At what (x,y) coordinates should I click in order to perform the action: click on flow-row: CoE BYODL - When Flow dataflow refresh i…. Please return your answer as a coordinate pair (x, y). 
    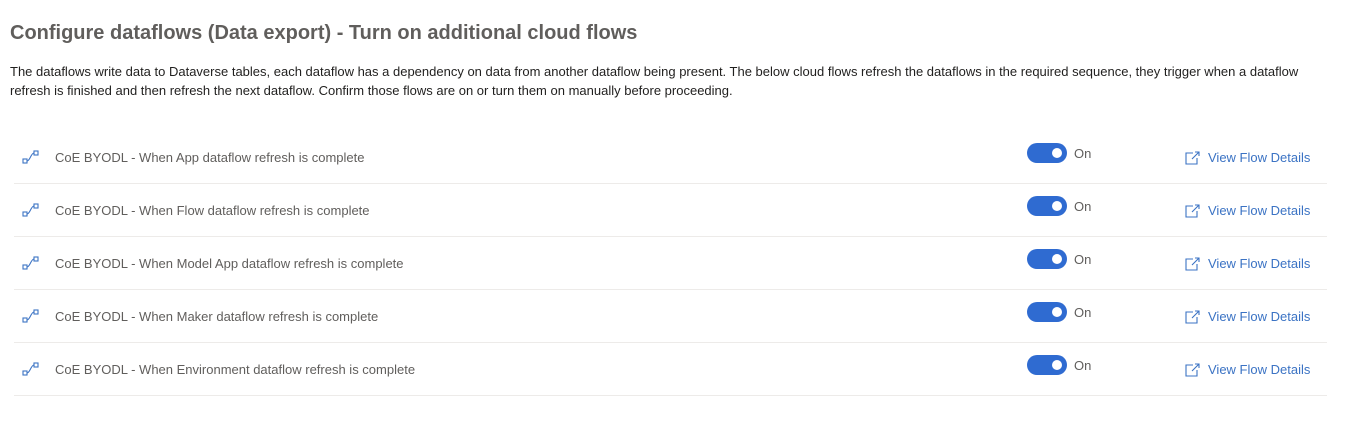
    Looking at the image, I should click on (670, 210).